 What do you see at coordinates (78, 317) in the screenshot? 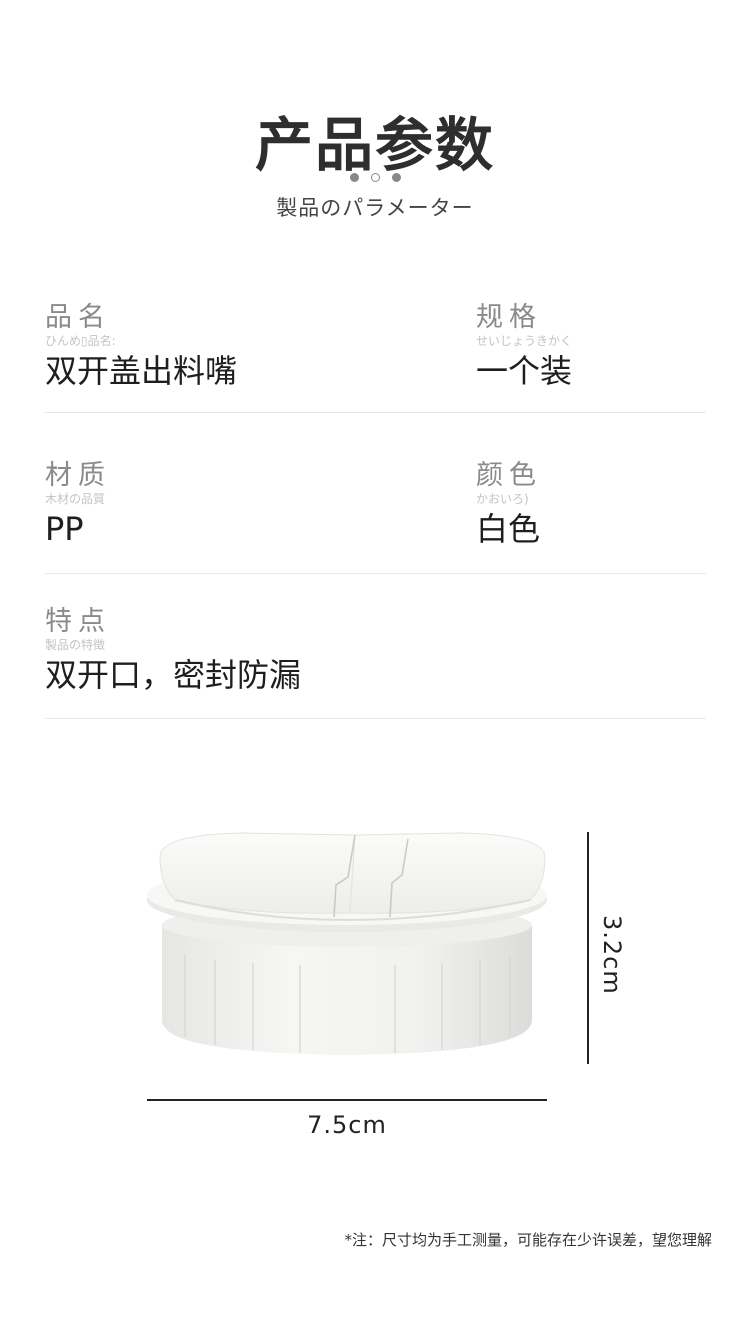
I see `param-name-label: 品名` at bounding box center [78, 317].